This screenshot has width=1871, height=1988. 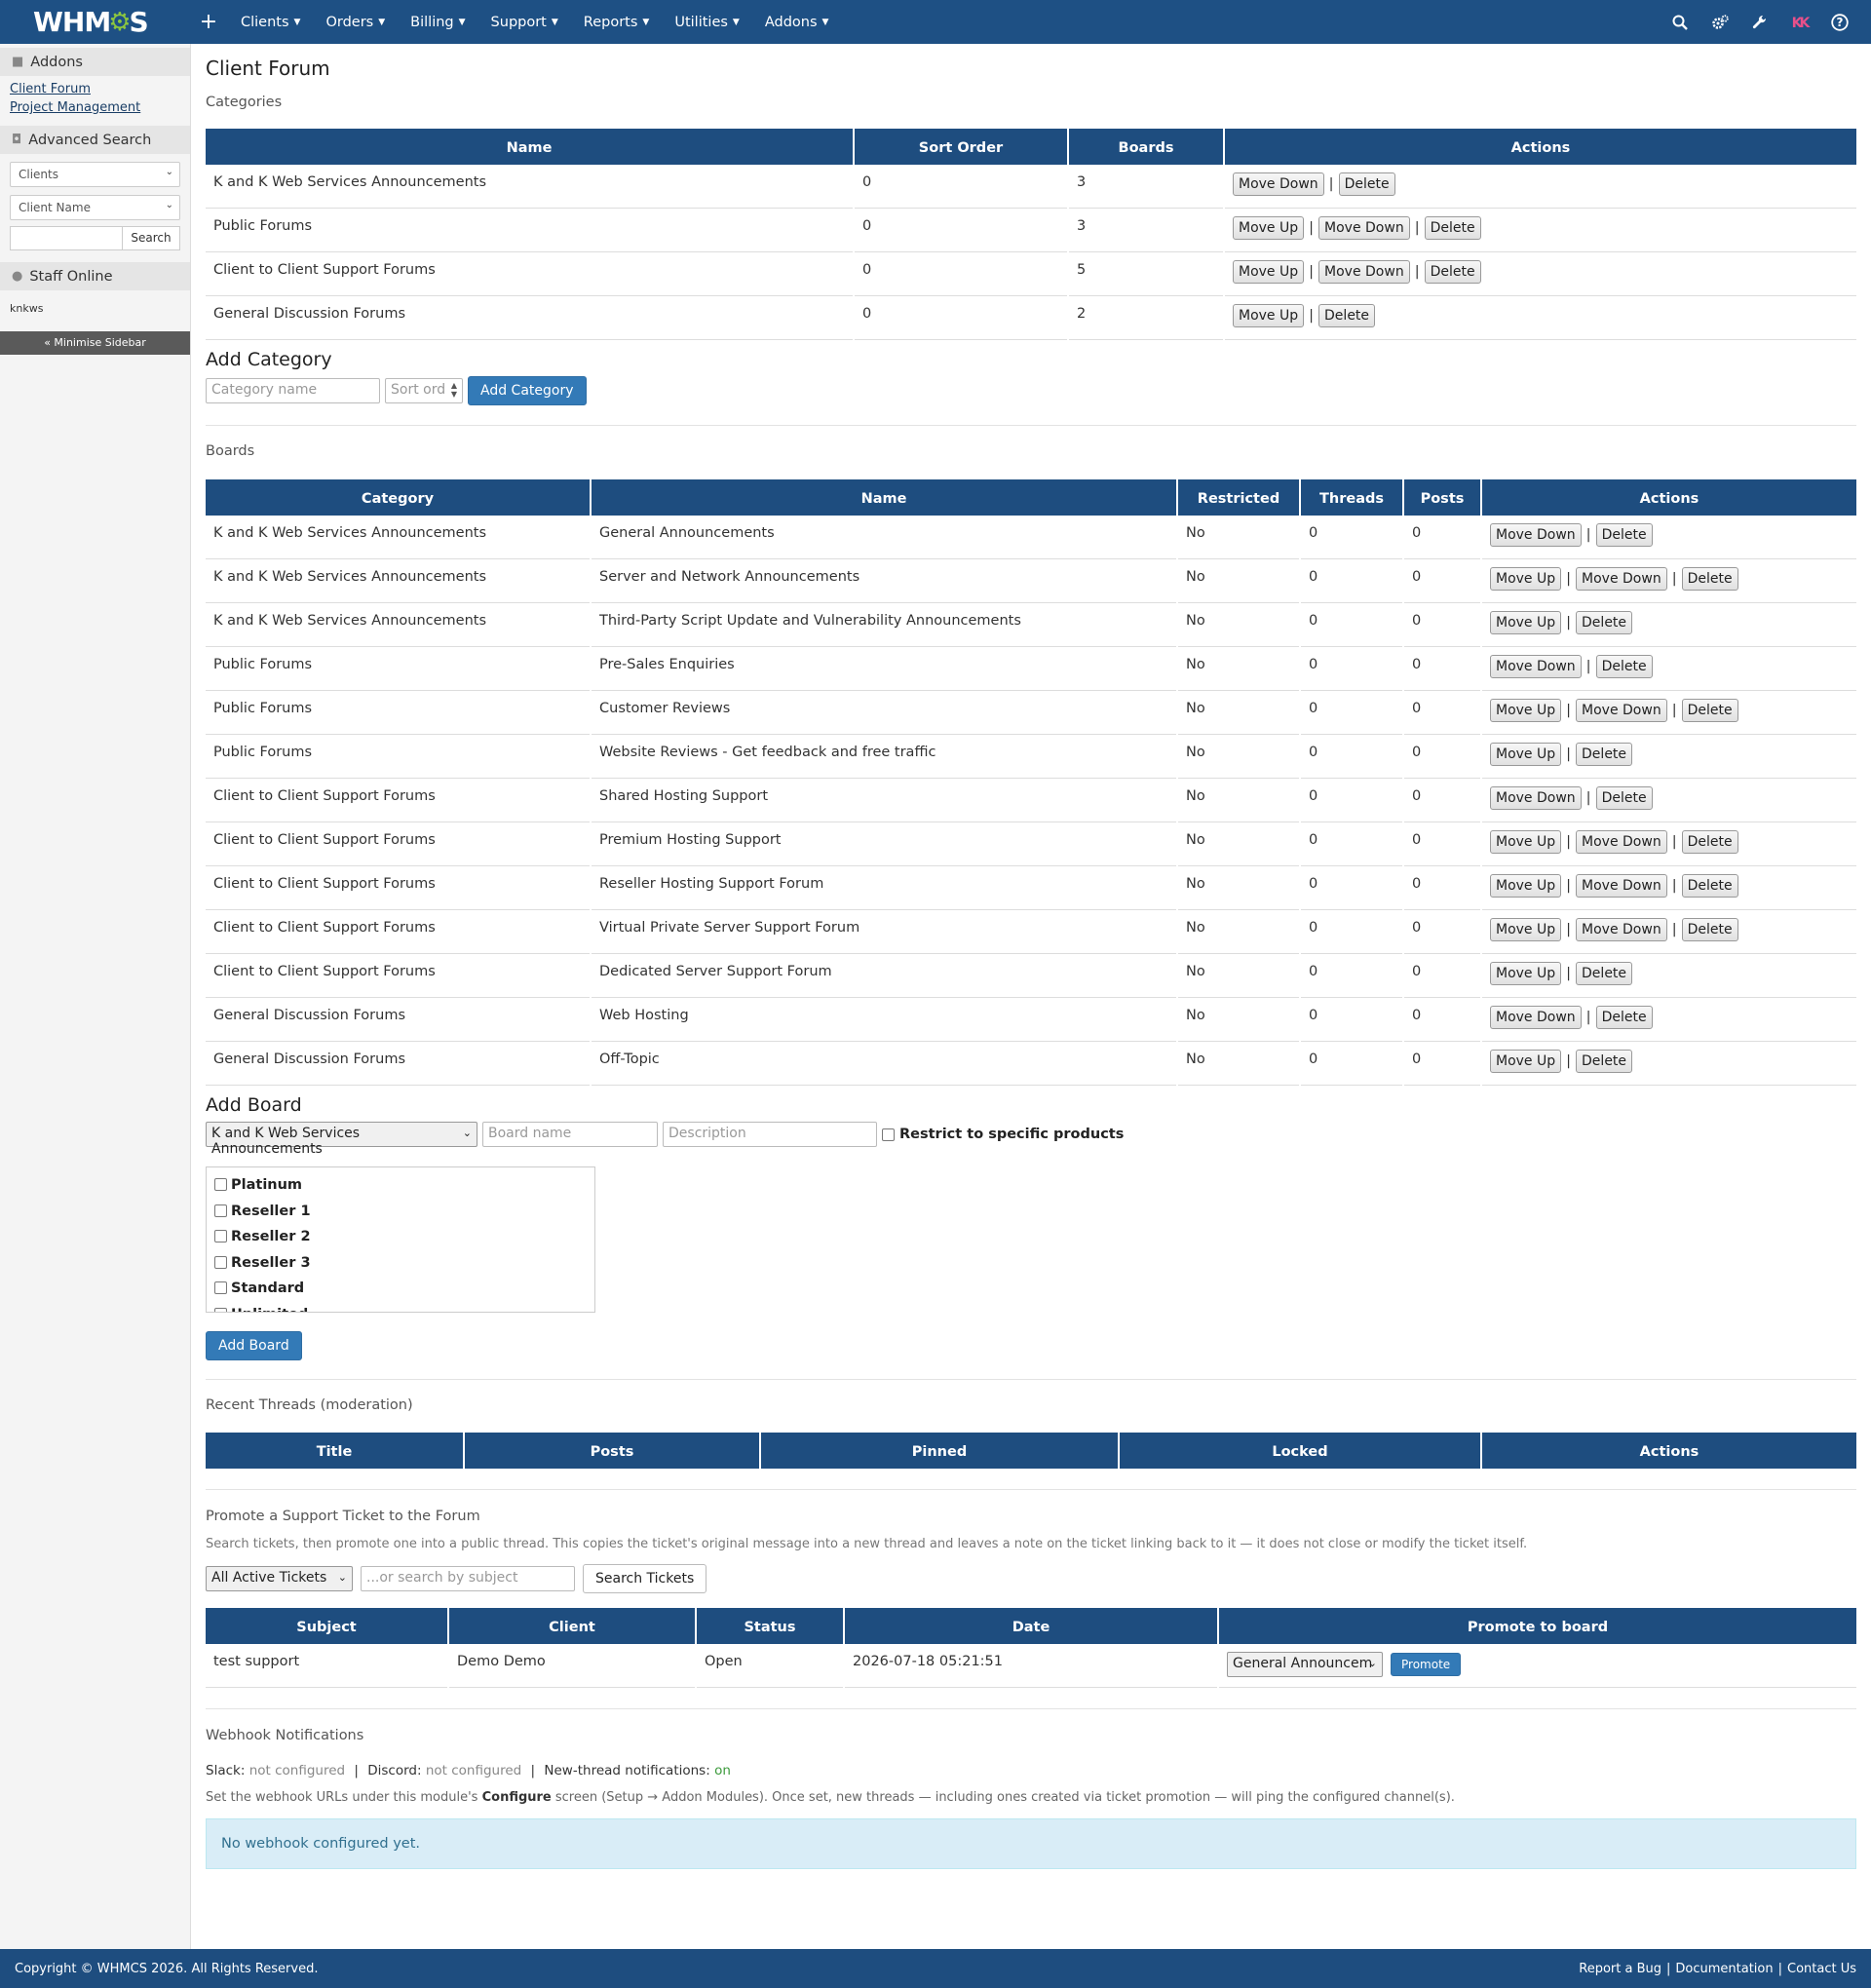 What do you see at coordinates (95, 207) in the screenshot?
I see `search-field-select: Client Name ⌄` at bounding box center [95, 207].